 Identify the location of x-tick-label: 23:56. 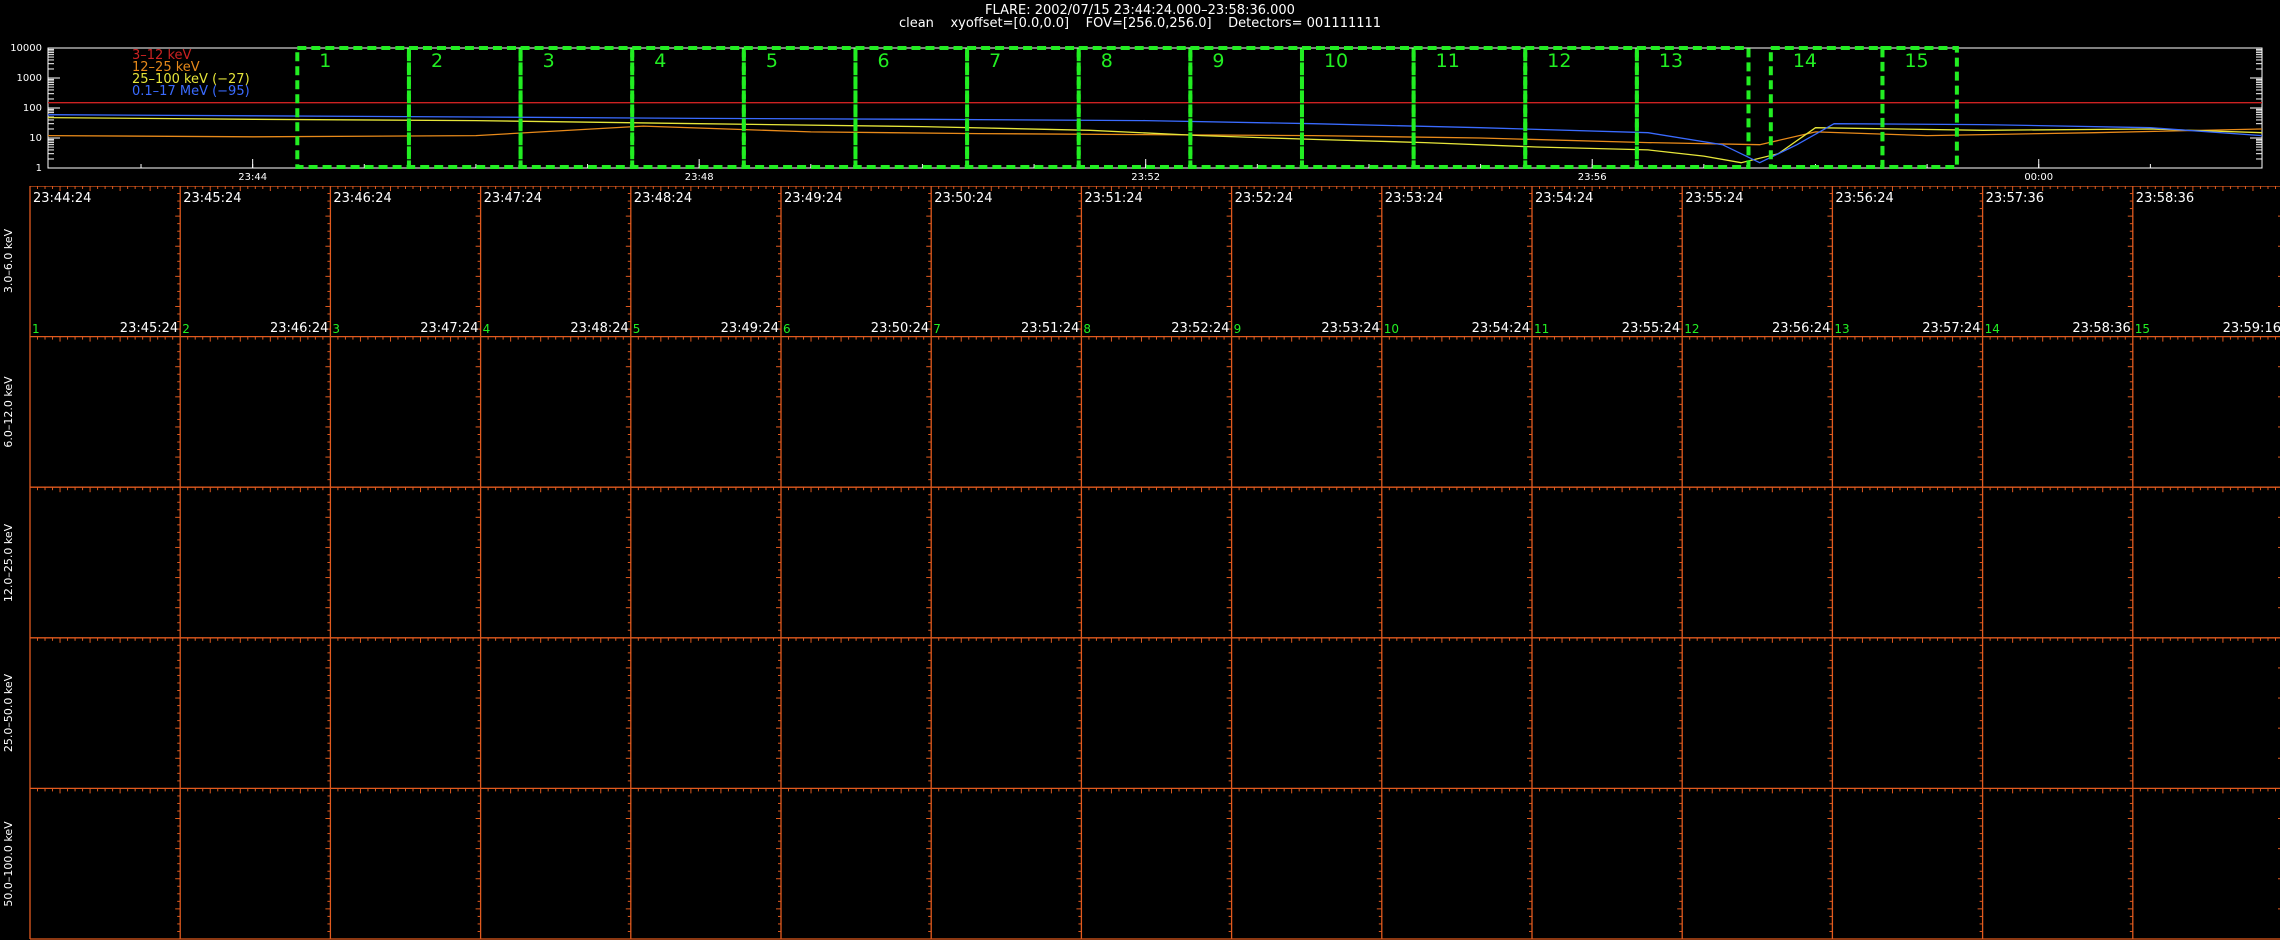
(1592, 177).